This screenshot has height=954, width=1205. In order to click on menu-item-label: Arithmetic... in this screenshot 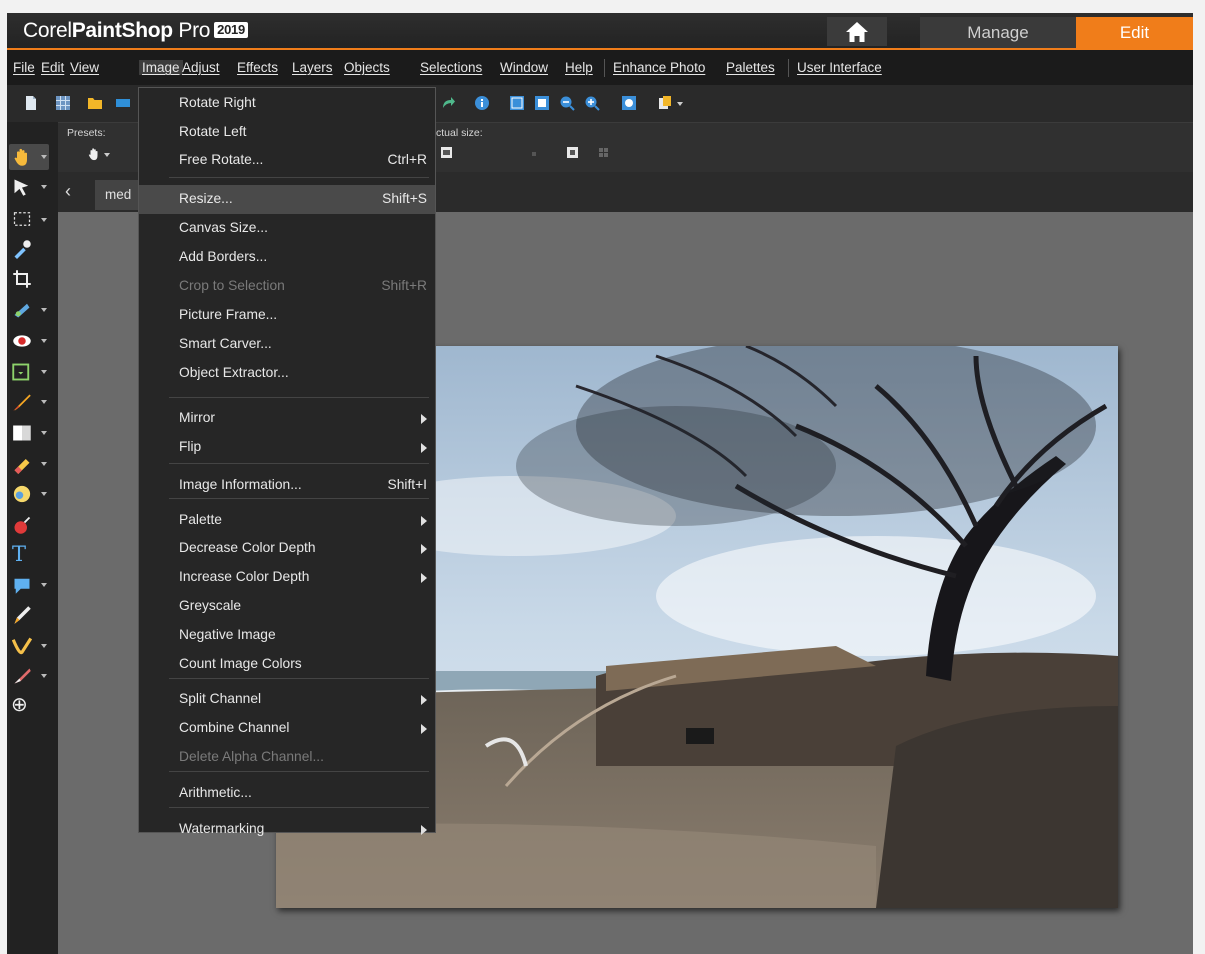, I will do `click(215, 792)`.